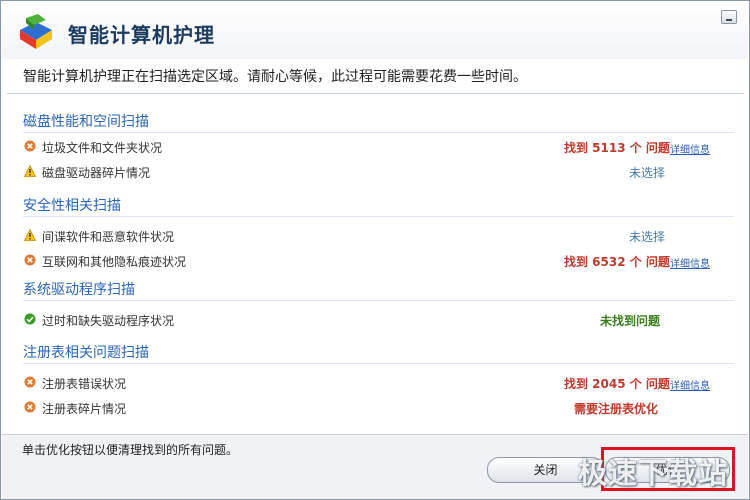  What do you see at coordinates (630, 321) in the screenshot?
I see `status-drivers: 未找到问题` at bounding box center [630, 321].